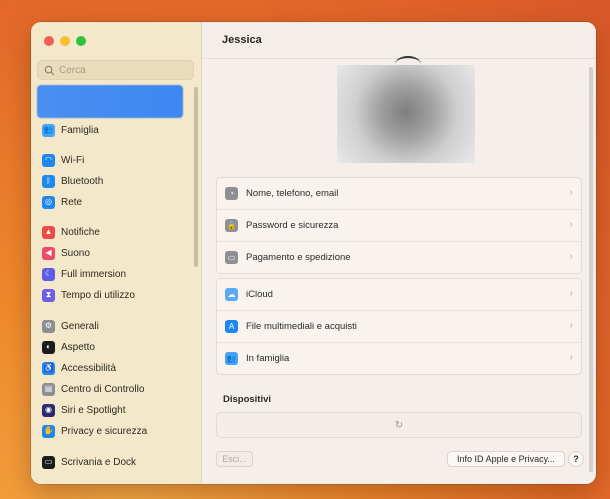 This screenshot has width=610, height=499. What do you see at coordinates (231, 225) in the screenshot?
I see `lock-icon: 🔒` at bounding box center [231, 225].